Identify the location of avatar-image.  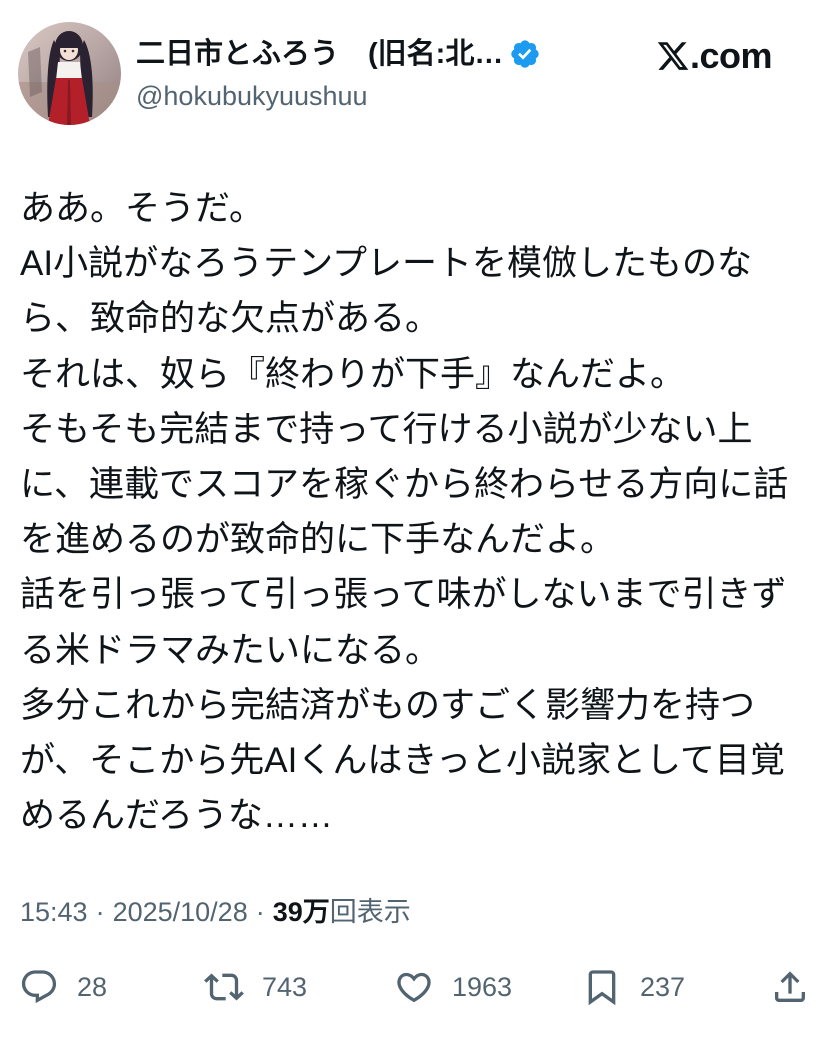
(69, 73).